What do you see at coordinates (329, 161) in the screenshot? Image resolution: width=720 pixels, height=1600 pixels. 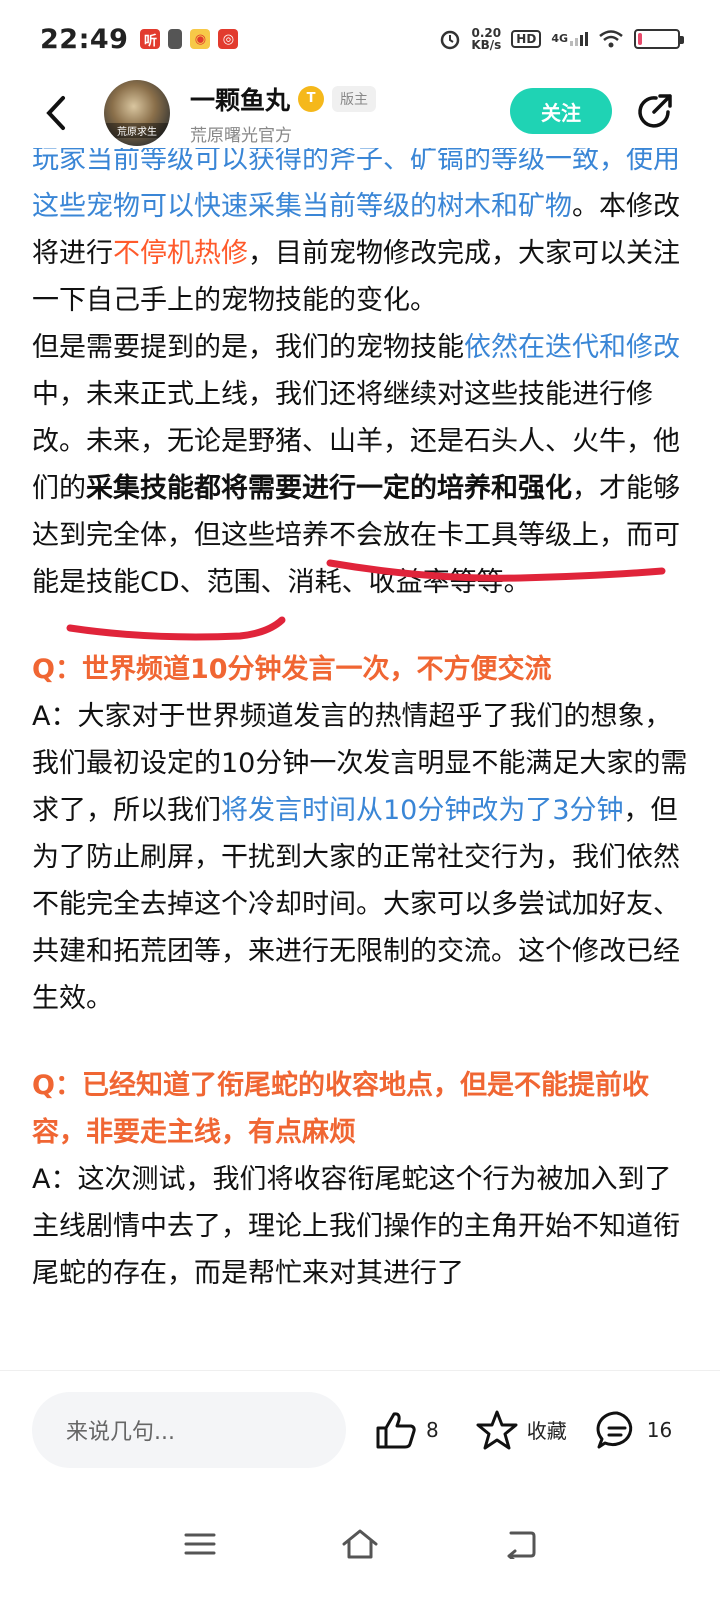 I see `partial-line: 玩家当前等级可以获得的斧子、矿镐的等级一致，` at bounding box center [329, 161].